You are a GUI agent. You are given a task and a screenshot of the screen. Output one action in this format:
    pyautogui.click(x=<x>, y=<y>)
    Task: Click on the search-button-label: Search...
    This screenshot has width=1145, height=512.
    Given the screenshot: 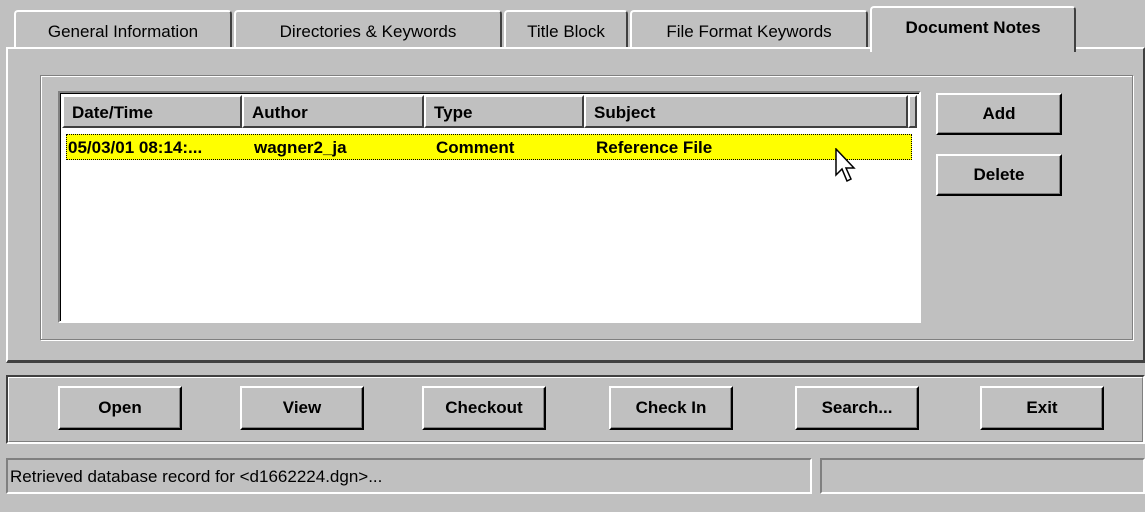 What is the action you would take?
    pyautogui.click(x=857, y=407)
    